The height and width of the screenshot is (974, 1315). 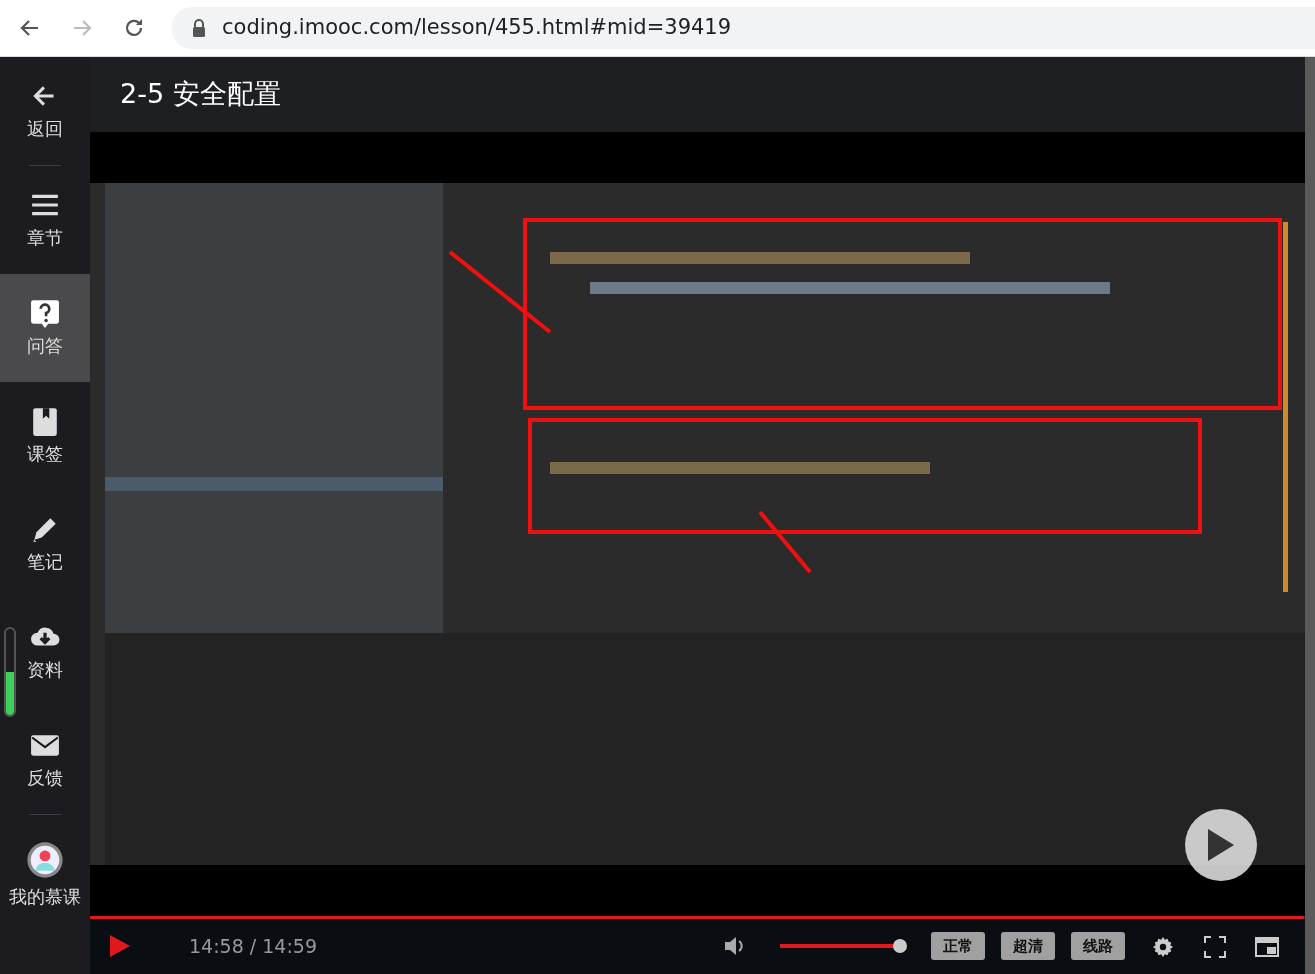 What do you see at coordinates (45, 312) in the screenshot?
I see `question-icon` at bounding box center [45, 312].